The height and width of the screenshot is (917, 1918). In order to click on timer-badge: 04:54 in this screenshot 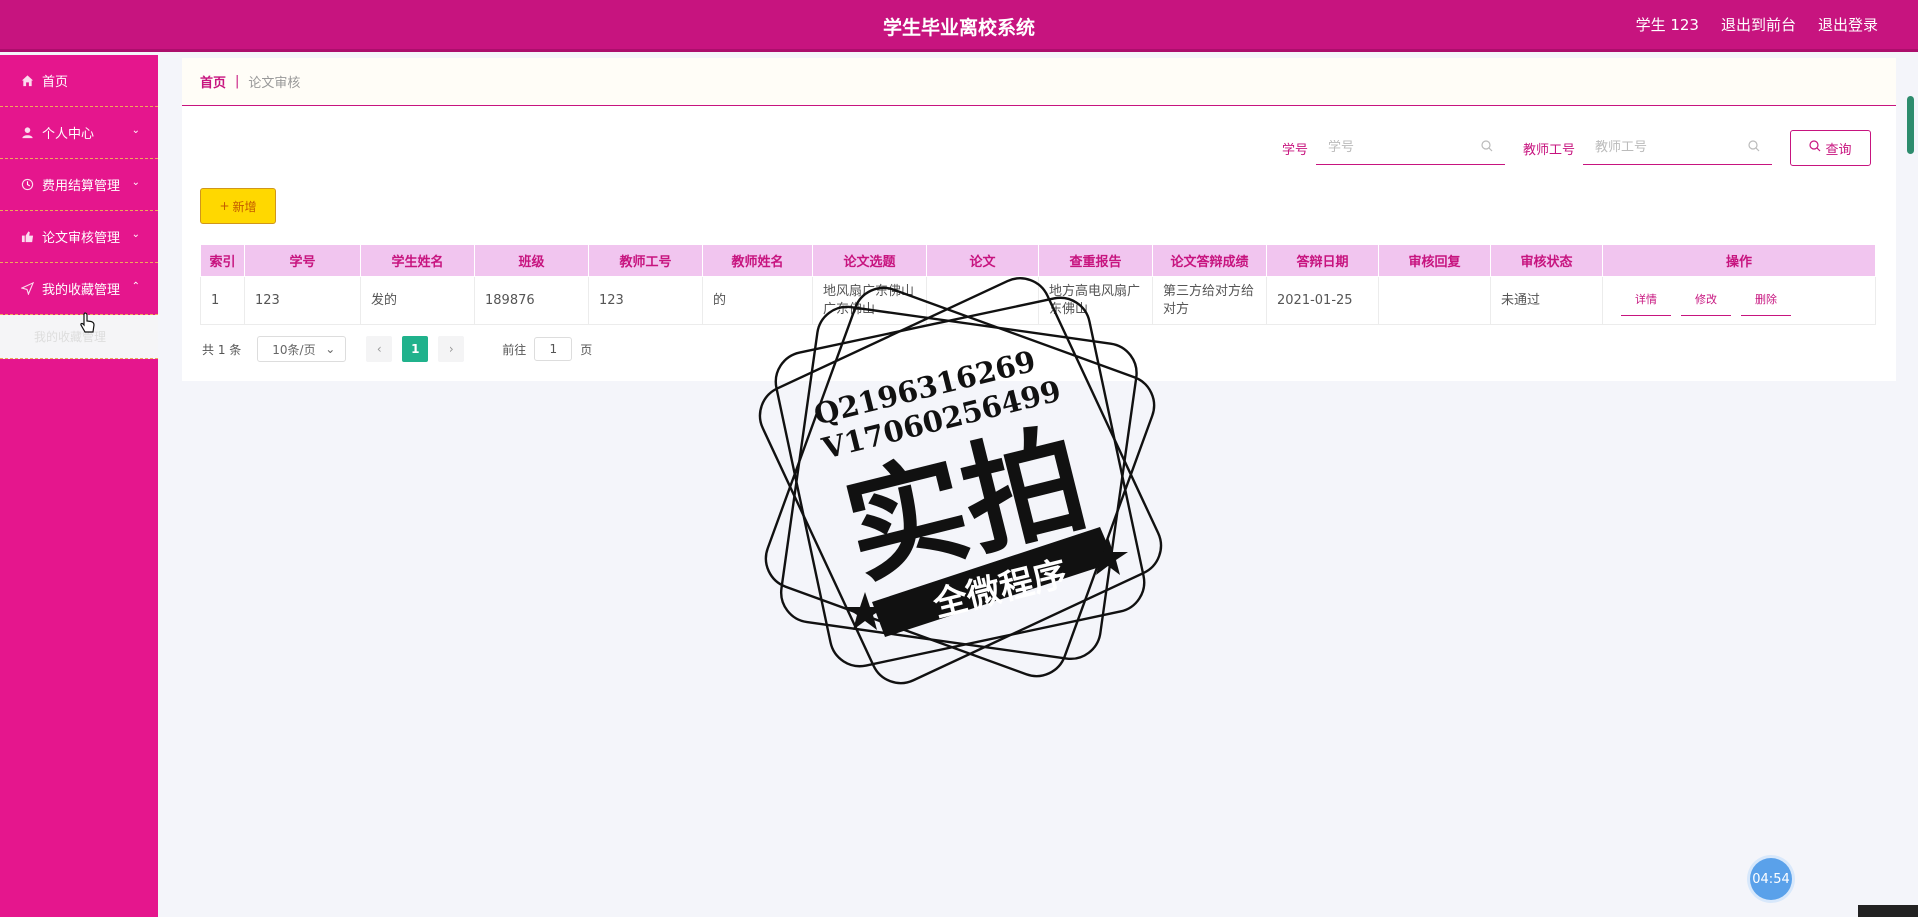, I will do `click(1771, 879)`.